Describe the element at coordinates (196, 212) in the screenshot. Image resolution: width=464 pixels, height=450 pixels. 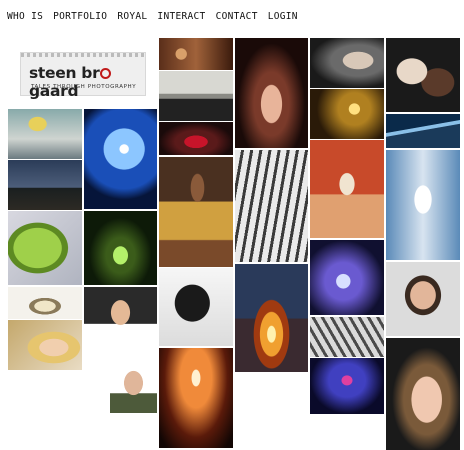
I see `thumb-indian-woman` at that location.